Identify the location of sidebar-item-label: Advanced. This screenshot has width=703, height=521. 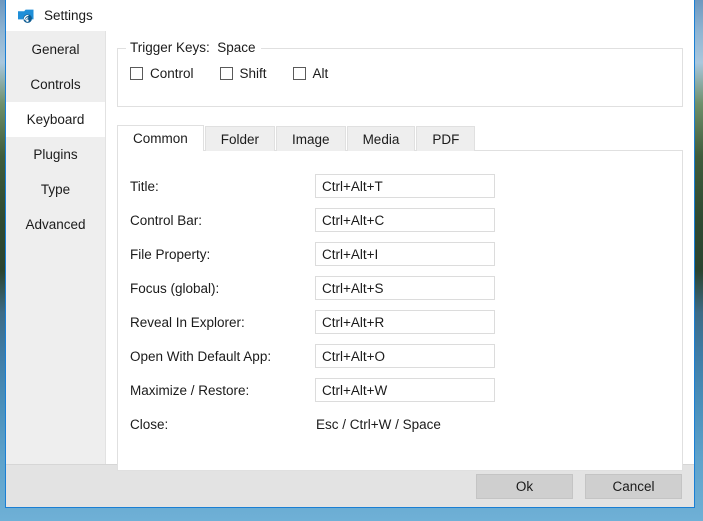
(55, 224).